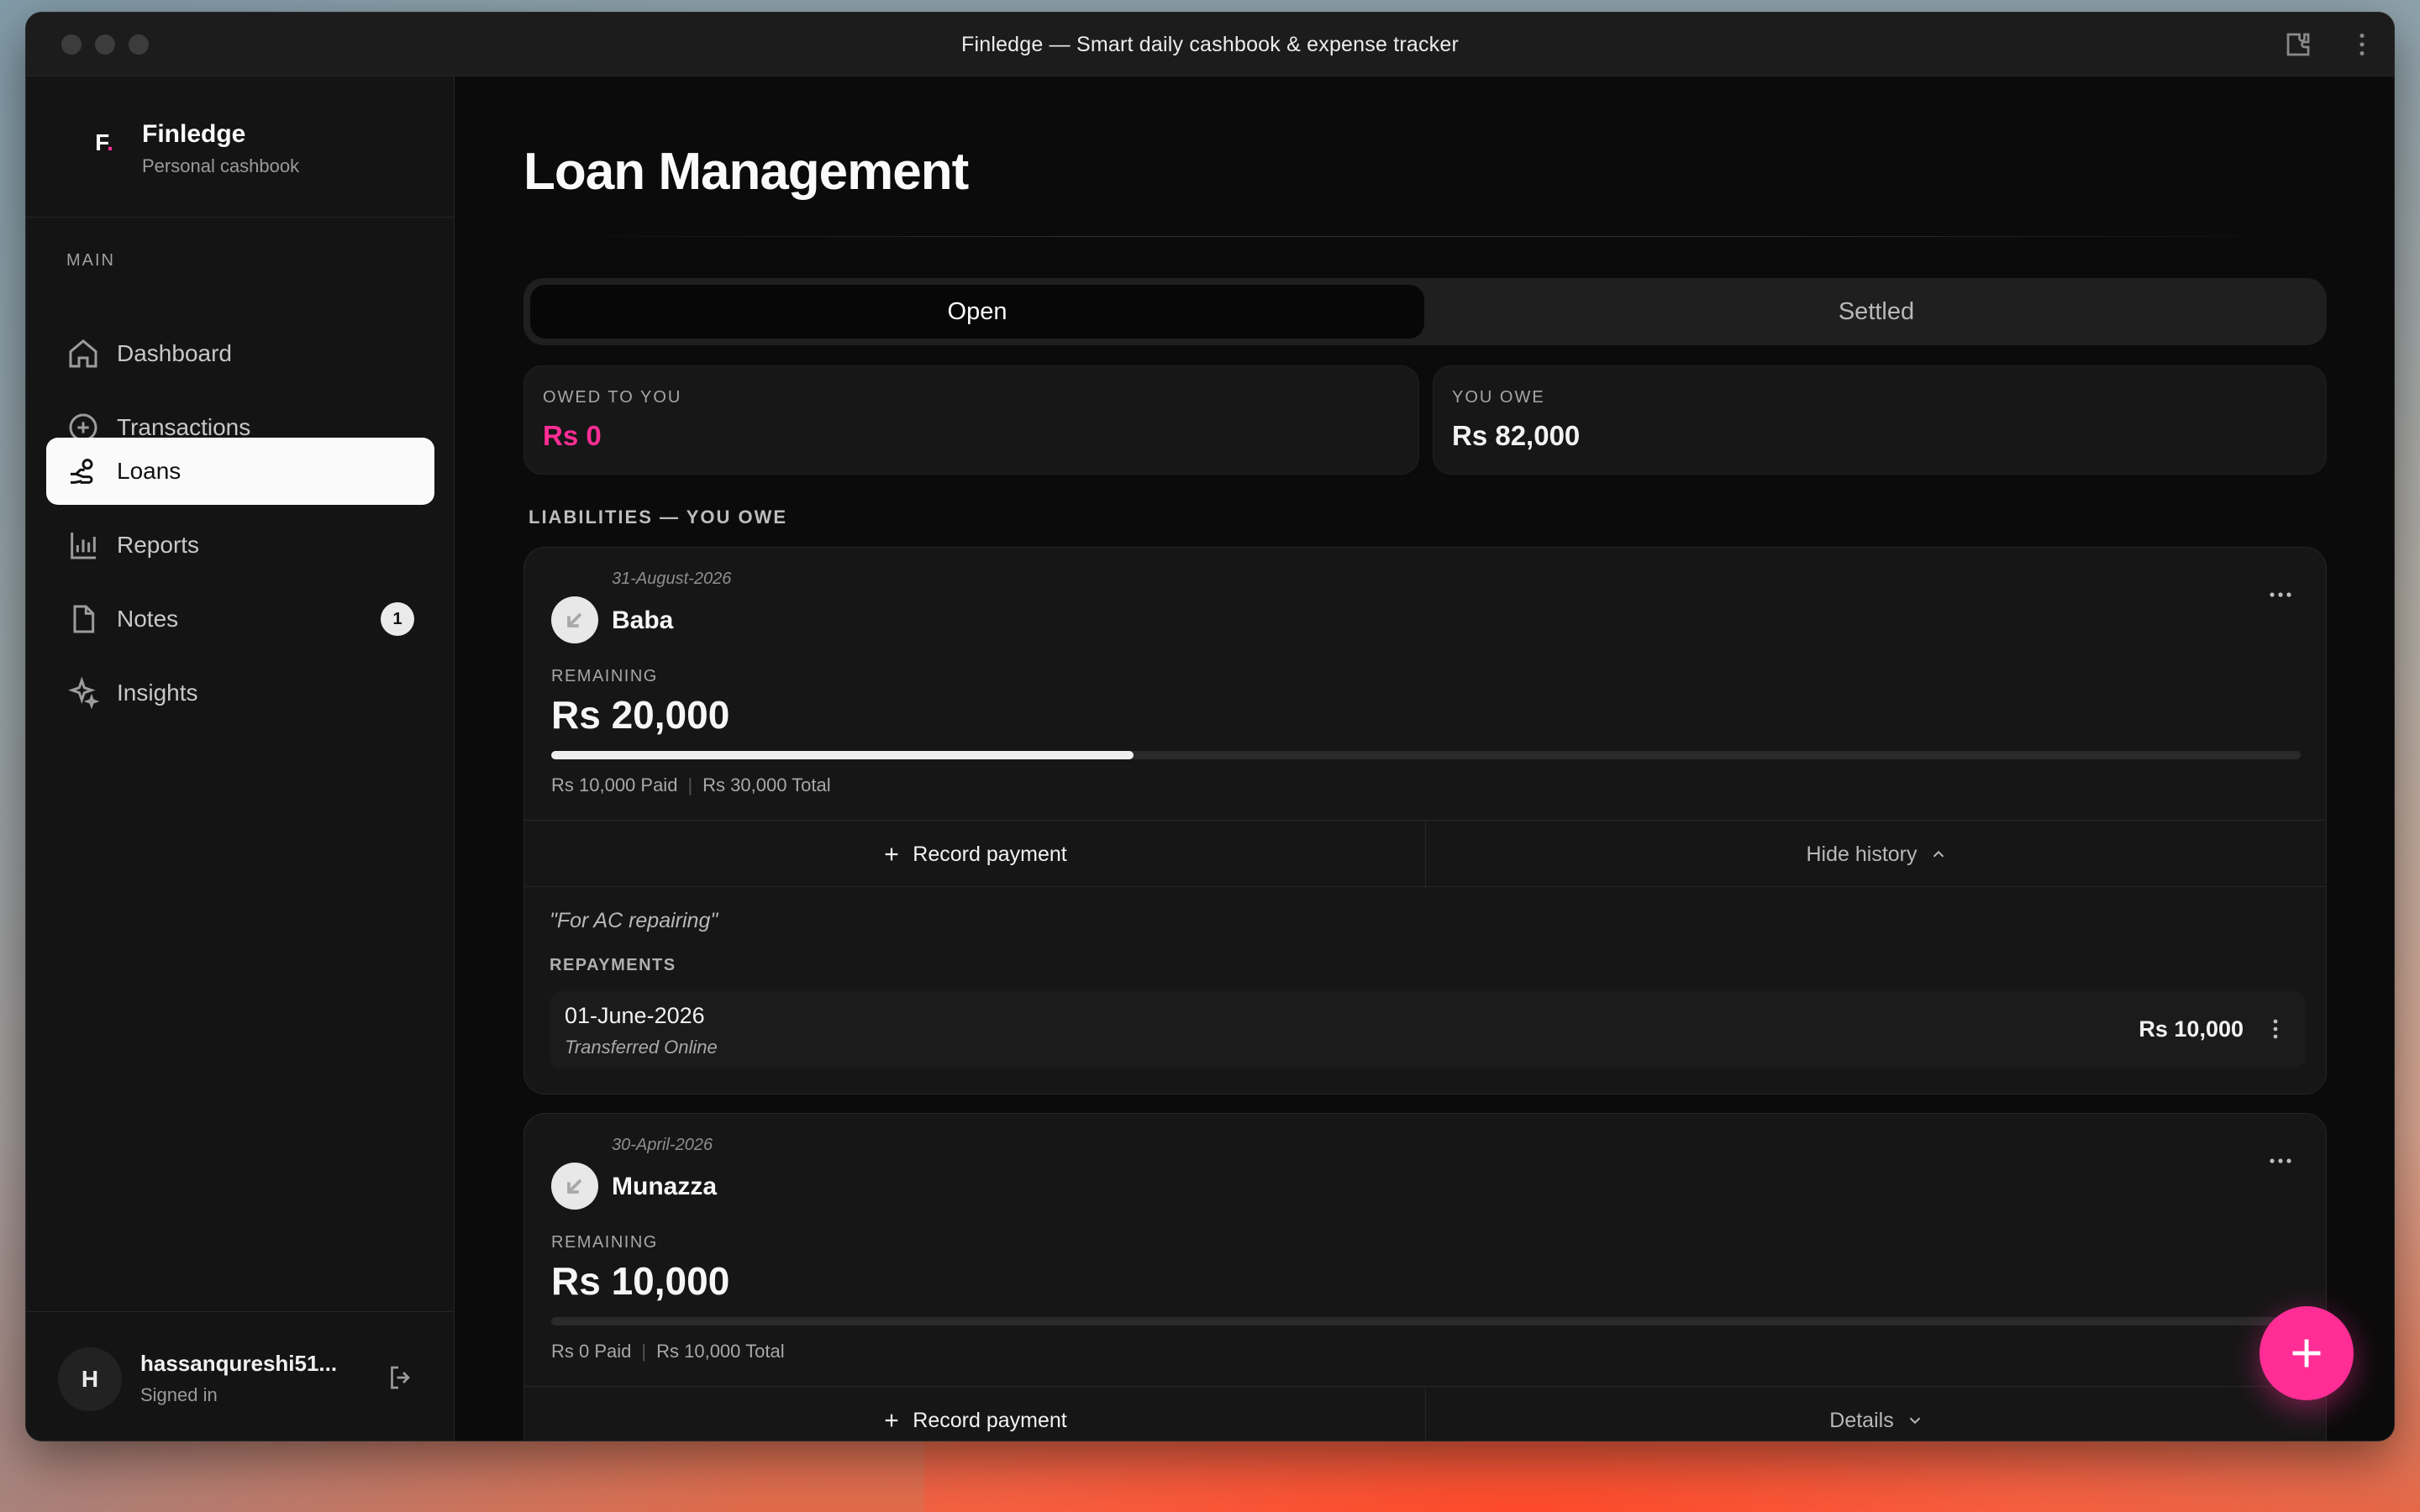 The image size is (2420, 1512). Describe the element at coordinates (746, 172) in the screenshot. I see `page-title: Loan Management` at that location.